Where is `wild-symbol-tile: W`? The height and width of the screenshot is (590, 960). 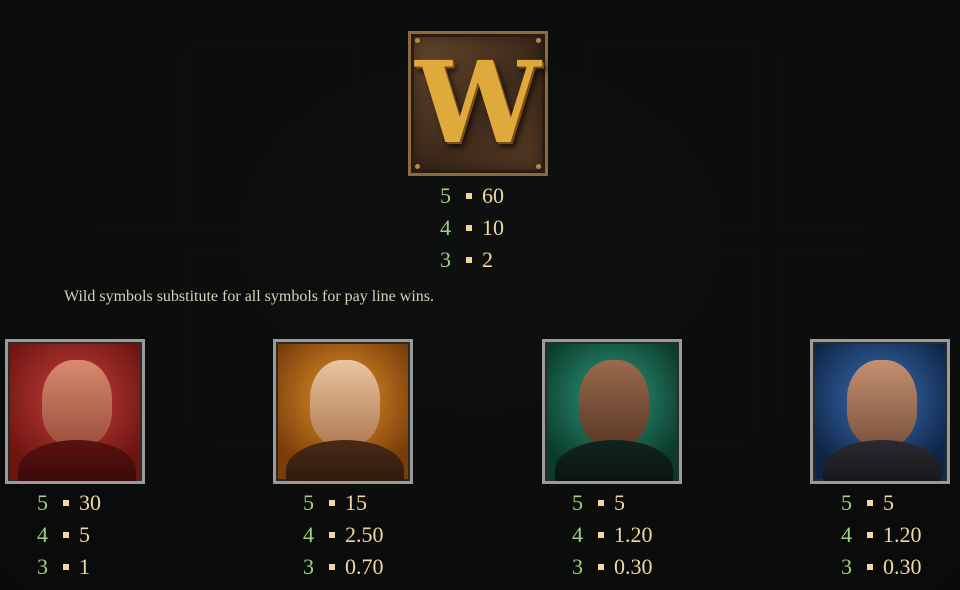
wild-symbol-tile: W is located at coordinates (478, 103).